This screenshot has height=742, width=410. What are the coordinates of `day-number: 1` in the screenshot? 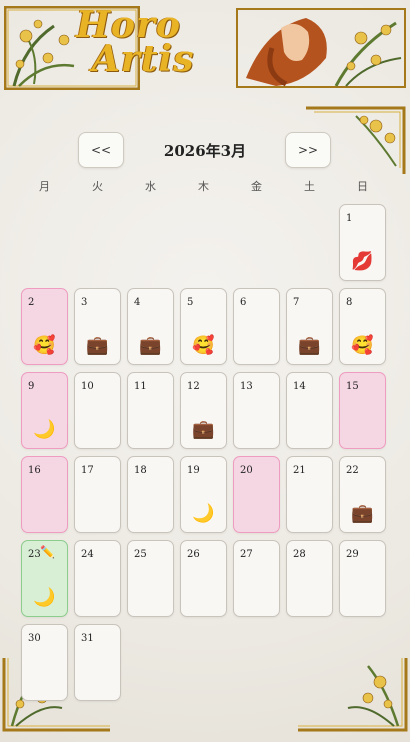 It's located at (349, 218).